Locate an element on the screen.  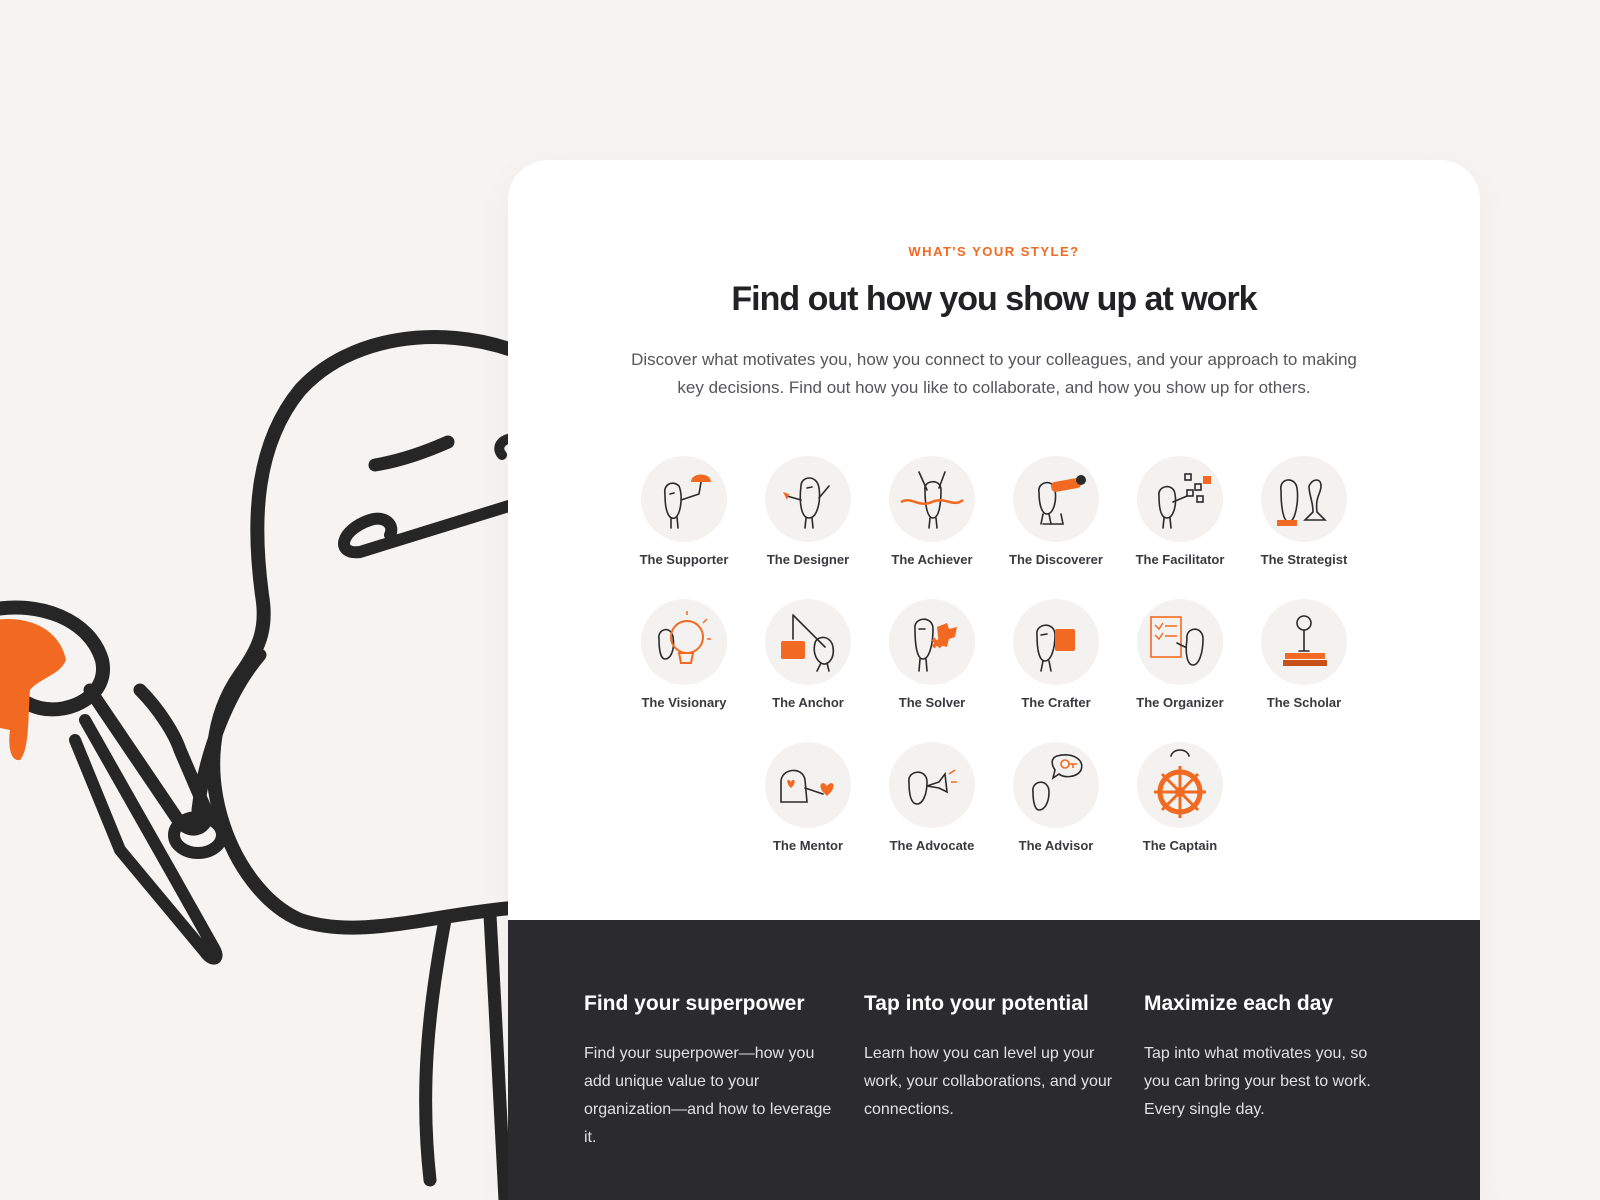
personality-label: The Mentor is located at coordinates (808, 845).